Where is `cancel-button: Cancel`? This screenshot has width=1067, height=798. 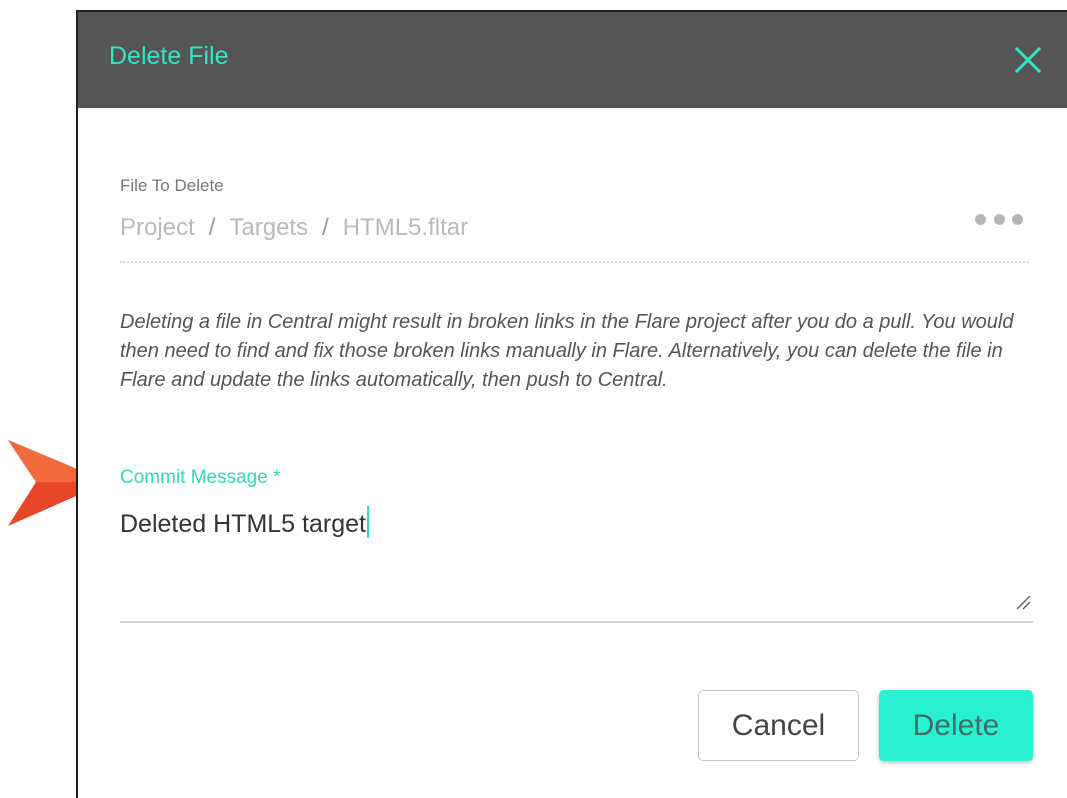 cancel-button: Cancel is located at coordinates (778, 725).